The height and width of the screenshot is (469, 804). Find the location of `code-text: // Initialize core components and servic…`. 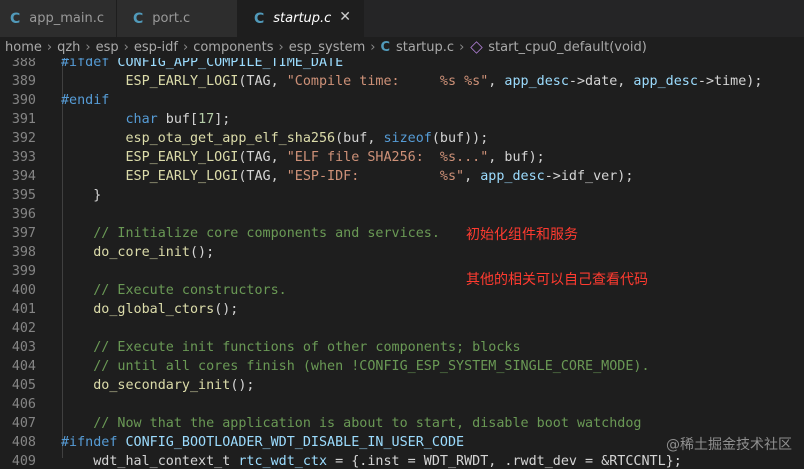

code-text: // Initialize core components and servic… is located at coordinates (266, 233).